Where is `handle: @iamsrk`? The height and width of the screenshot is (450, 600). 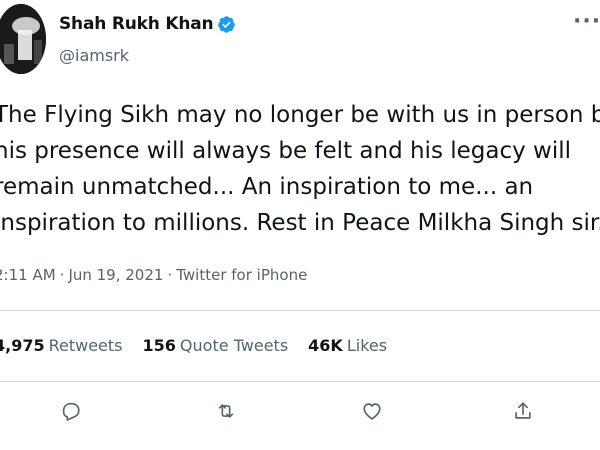 handle: @iamsrk is located at coordinates (94, 55).